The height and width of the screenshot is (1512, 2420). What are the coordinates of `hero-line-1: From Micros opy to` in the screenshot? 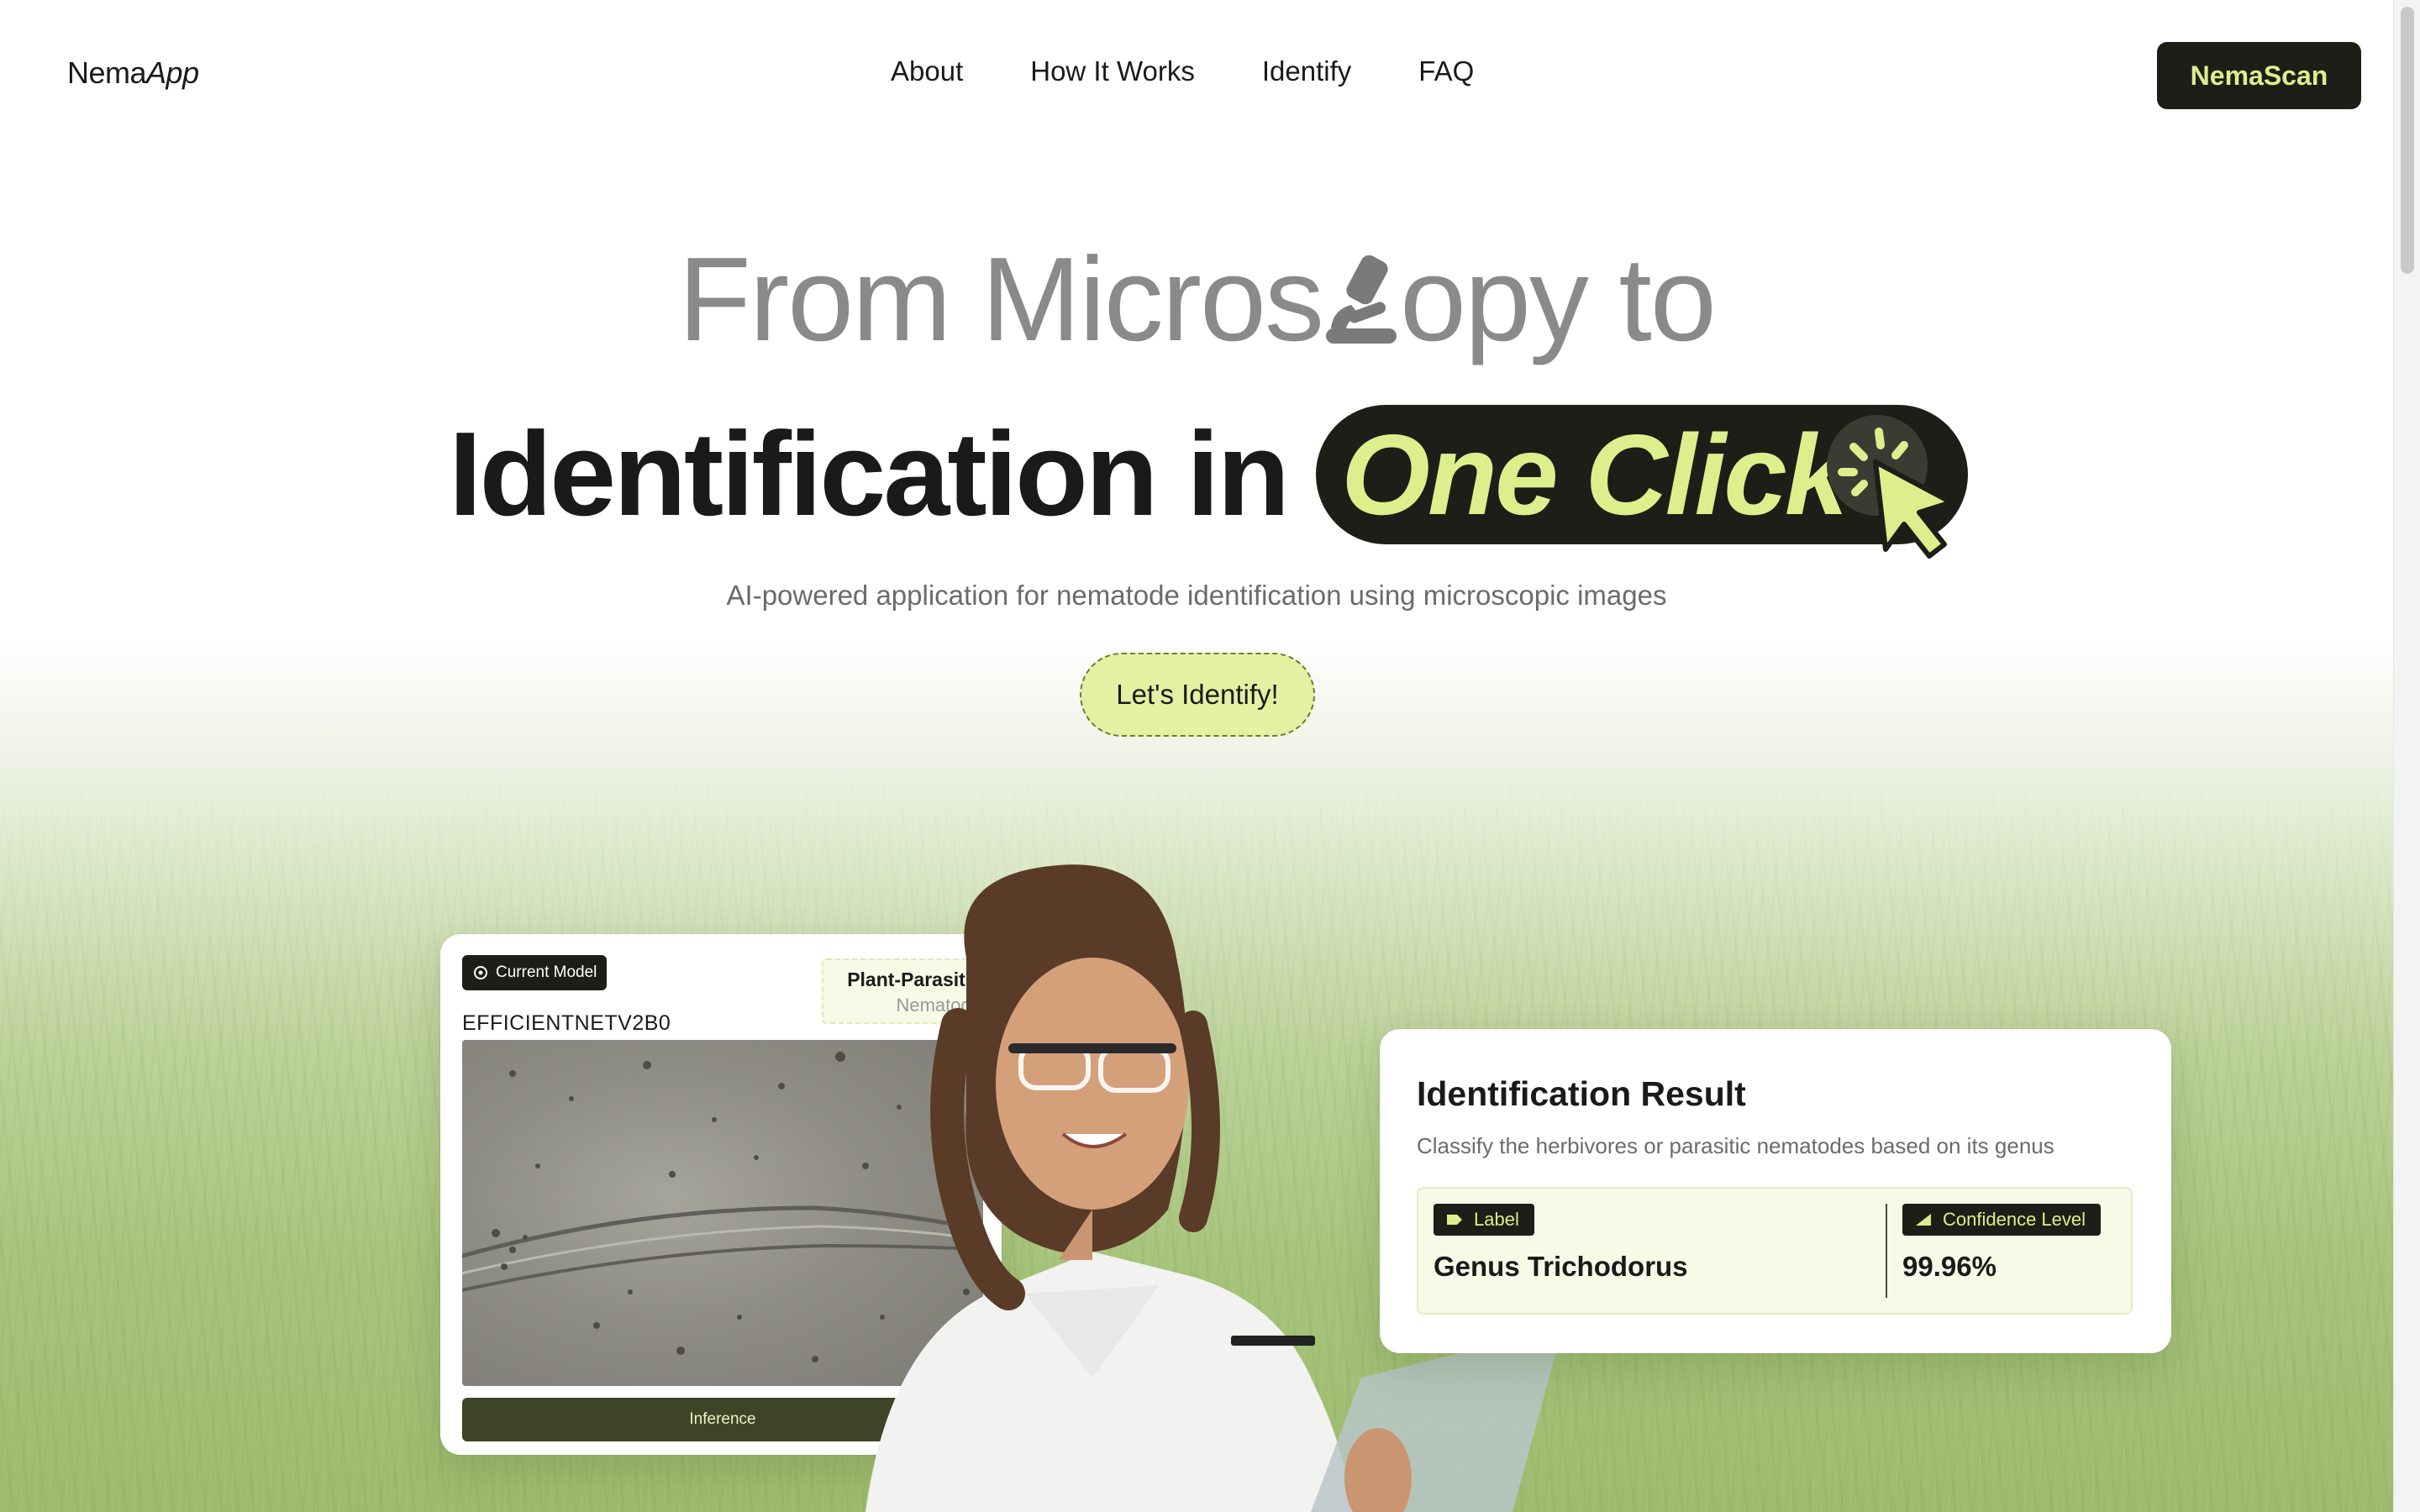 It's located at (1196, 299).